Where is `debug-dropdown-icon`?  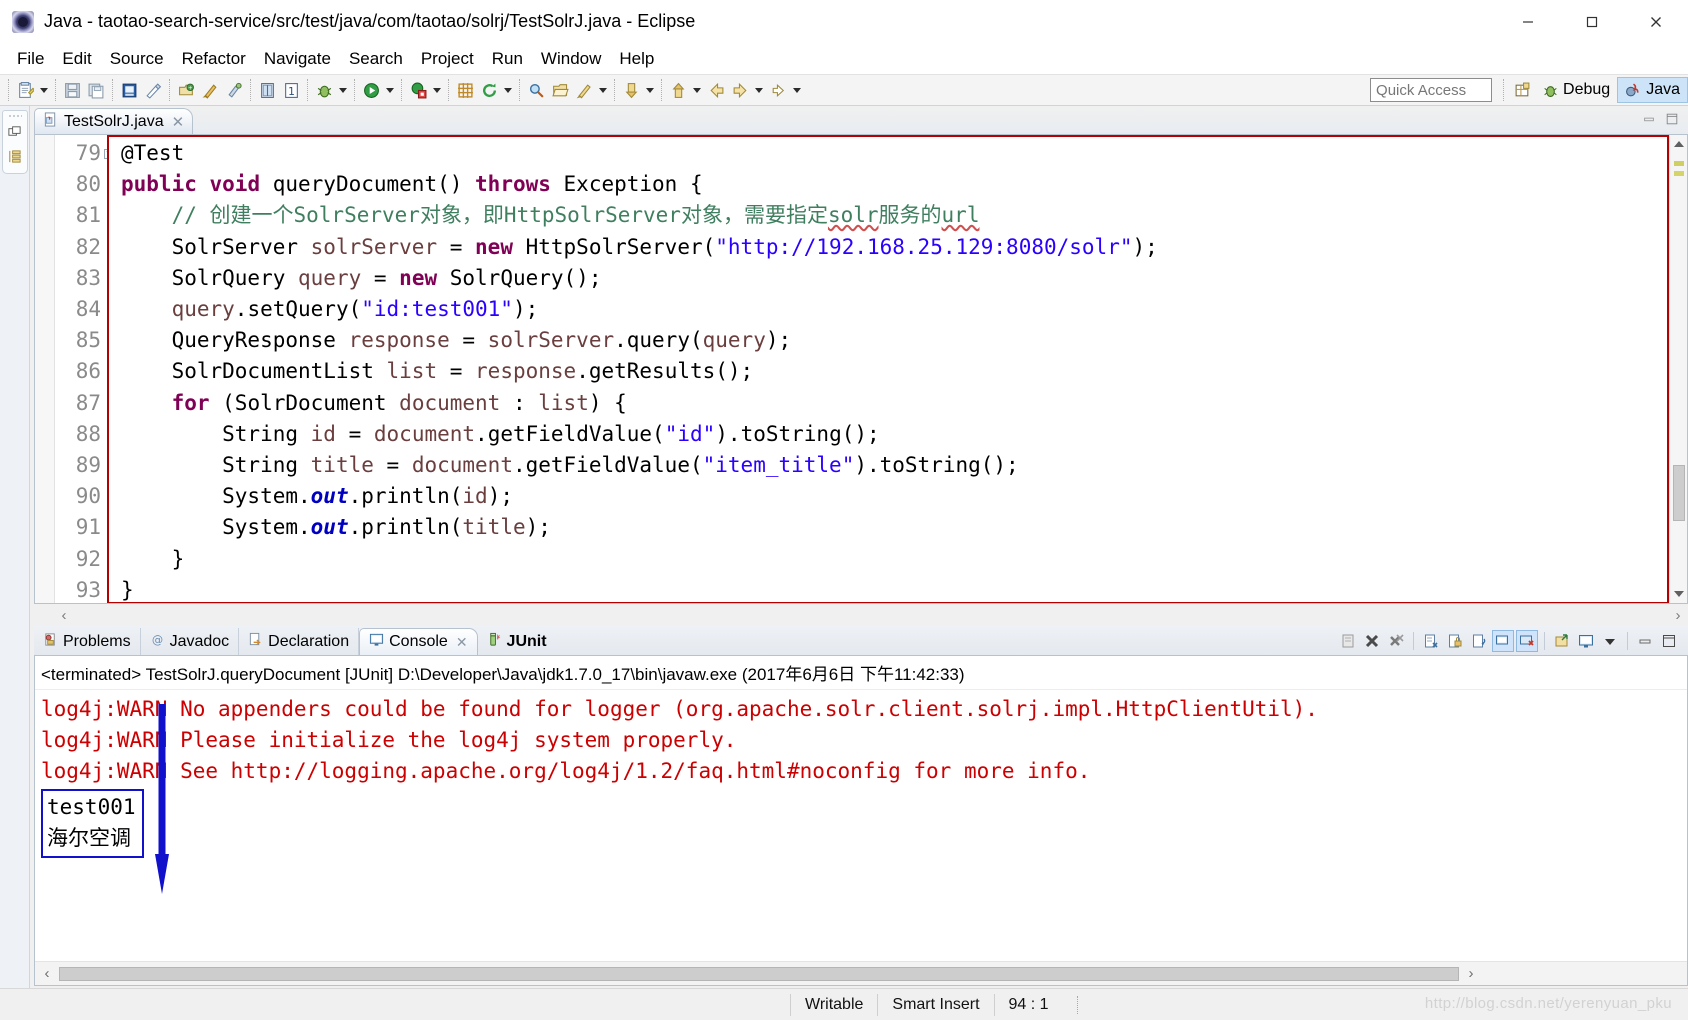 debug-dropdown-icon is located at coordinates (343, 90).